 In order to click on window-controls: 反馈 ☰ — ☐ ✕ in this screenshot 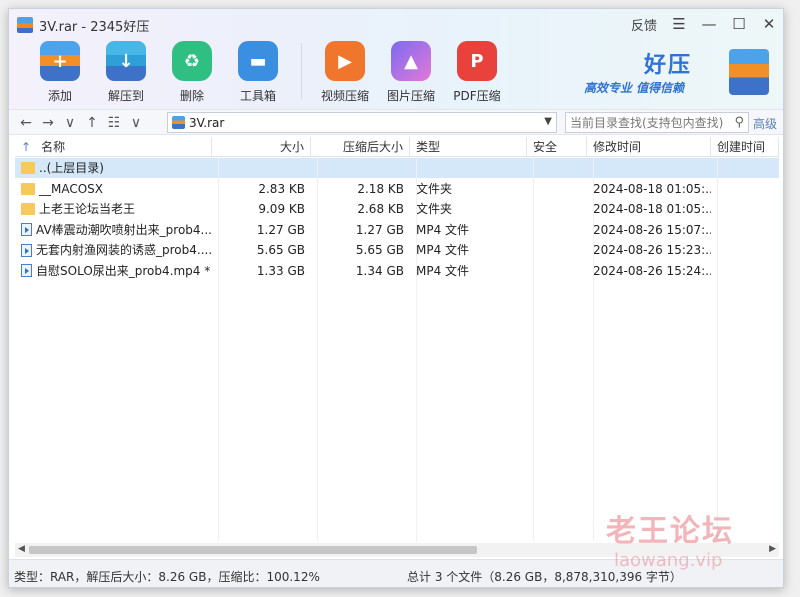, I will do `click(704, 24)`.